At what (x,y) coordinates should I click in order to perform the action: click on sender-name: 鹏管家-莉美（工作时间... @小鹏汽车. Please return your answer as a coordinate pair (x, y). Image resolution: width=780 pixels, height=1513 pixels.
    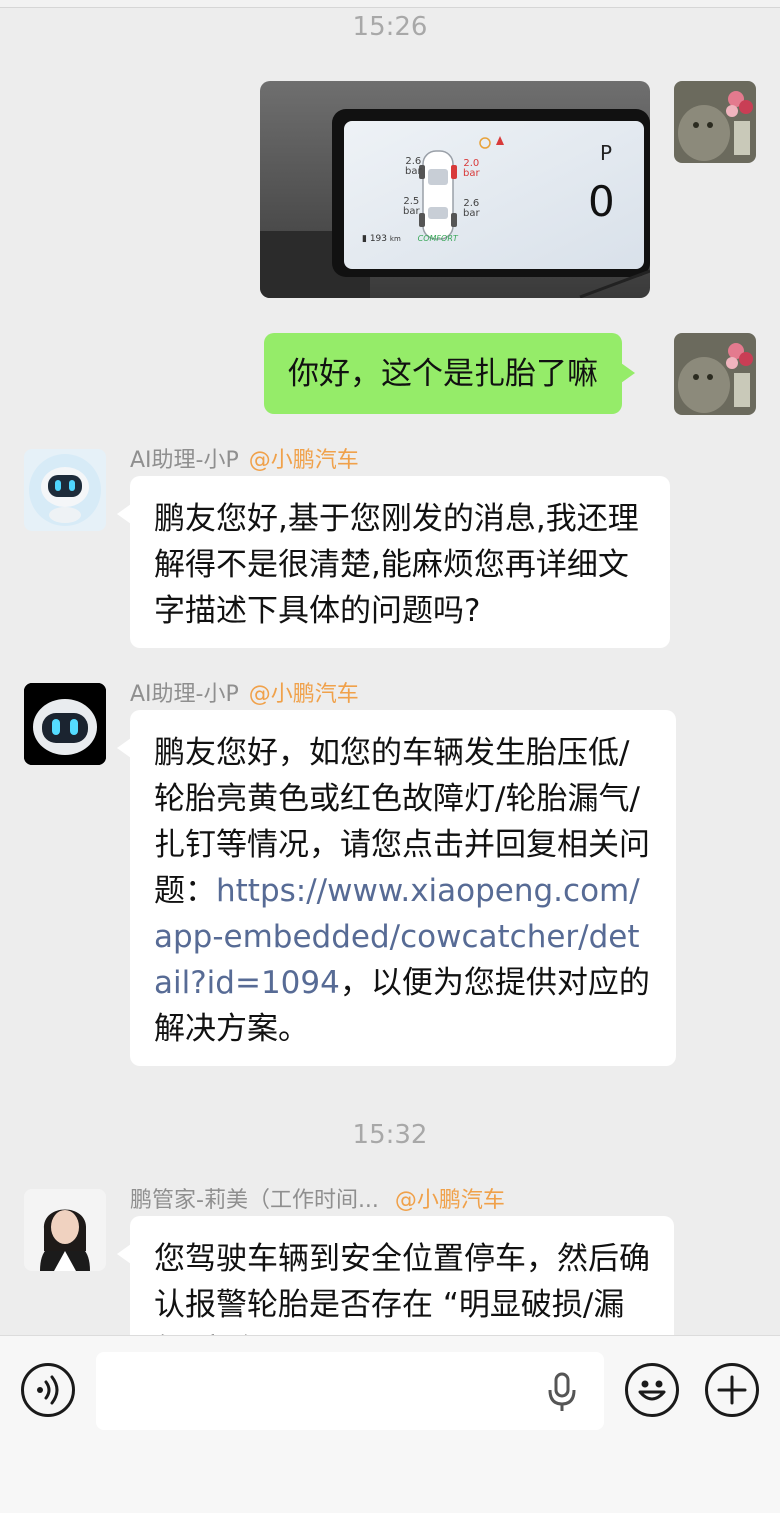
    Looking at the image, I should click on (317, 1198).